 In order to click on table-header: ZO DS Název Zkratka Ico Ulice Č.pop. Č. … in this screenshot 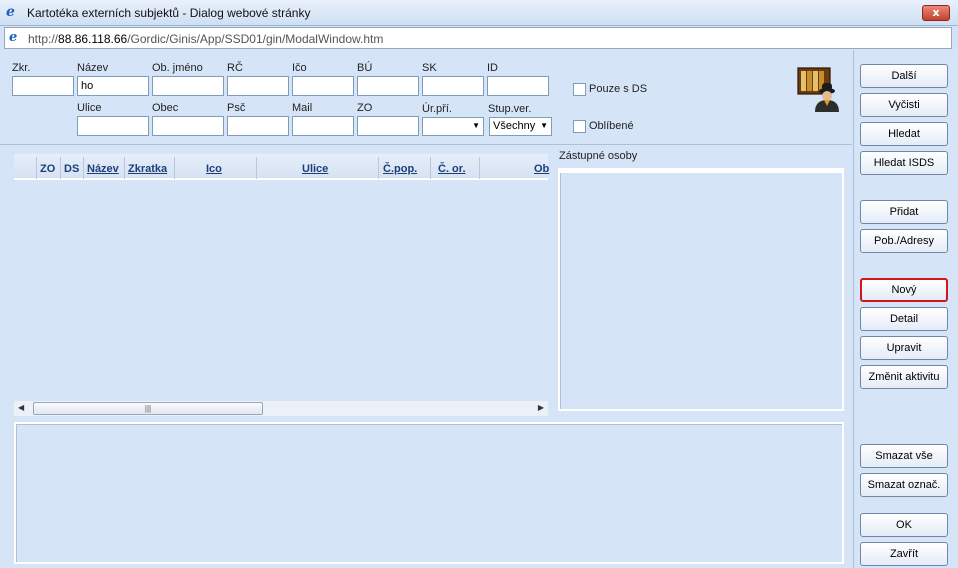, I will do `click(281, 167)`.